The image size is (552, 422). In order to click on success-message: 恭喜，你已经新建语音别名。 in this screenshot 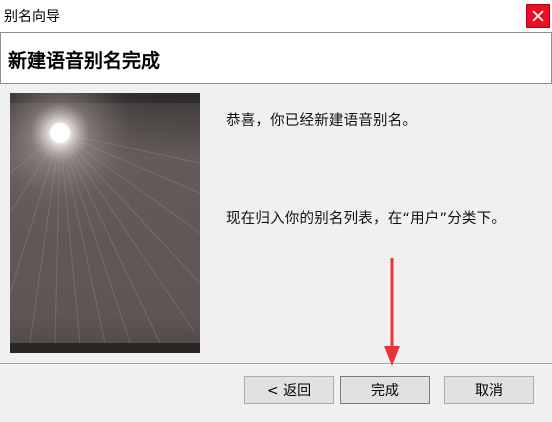, I will do `click(322, 121)`.